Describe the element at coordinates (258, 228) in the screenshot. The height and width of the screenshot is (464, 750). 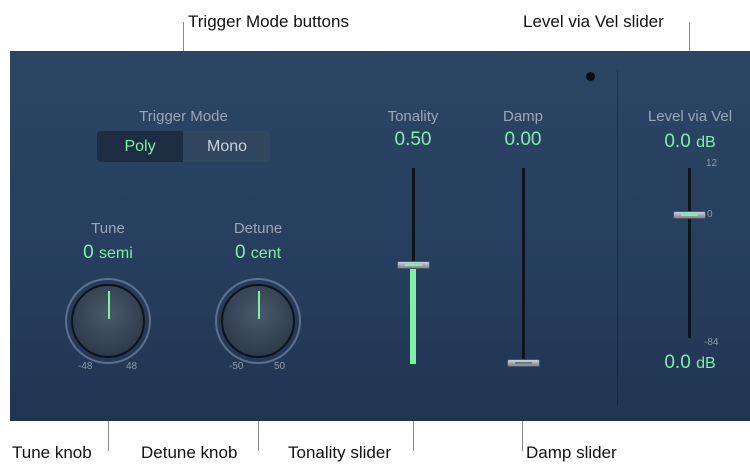
I see `detune-label: Detune` at that location.